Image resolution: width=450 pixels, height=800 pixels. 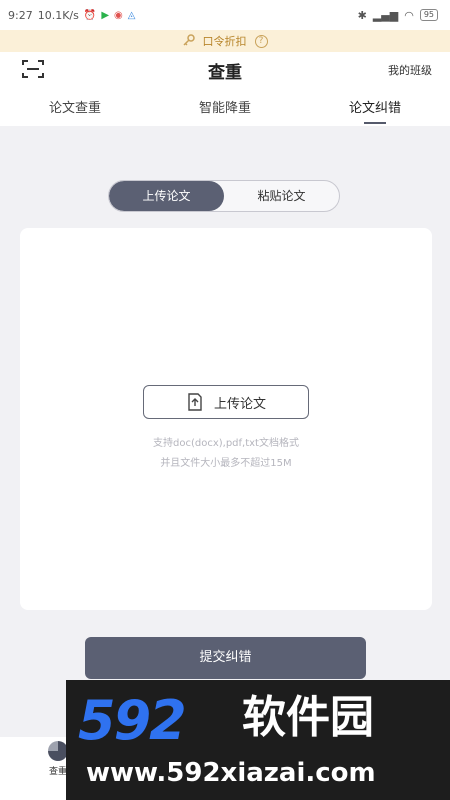 What do you see at coordinates (195, 402) in the screenshot?
I see `upload-file-icon` at bounding box center [195, 402].